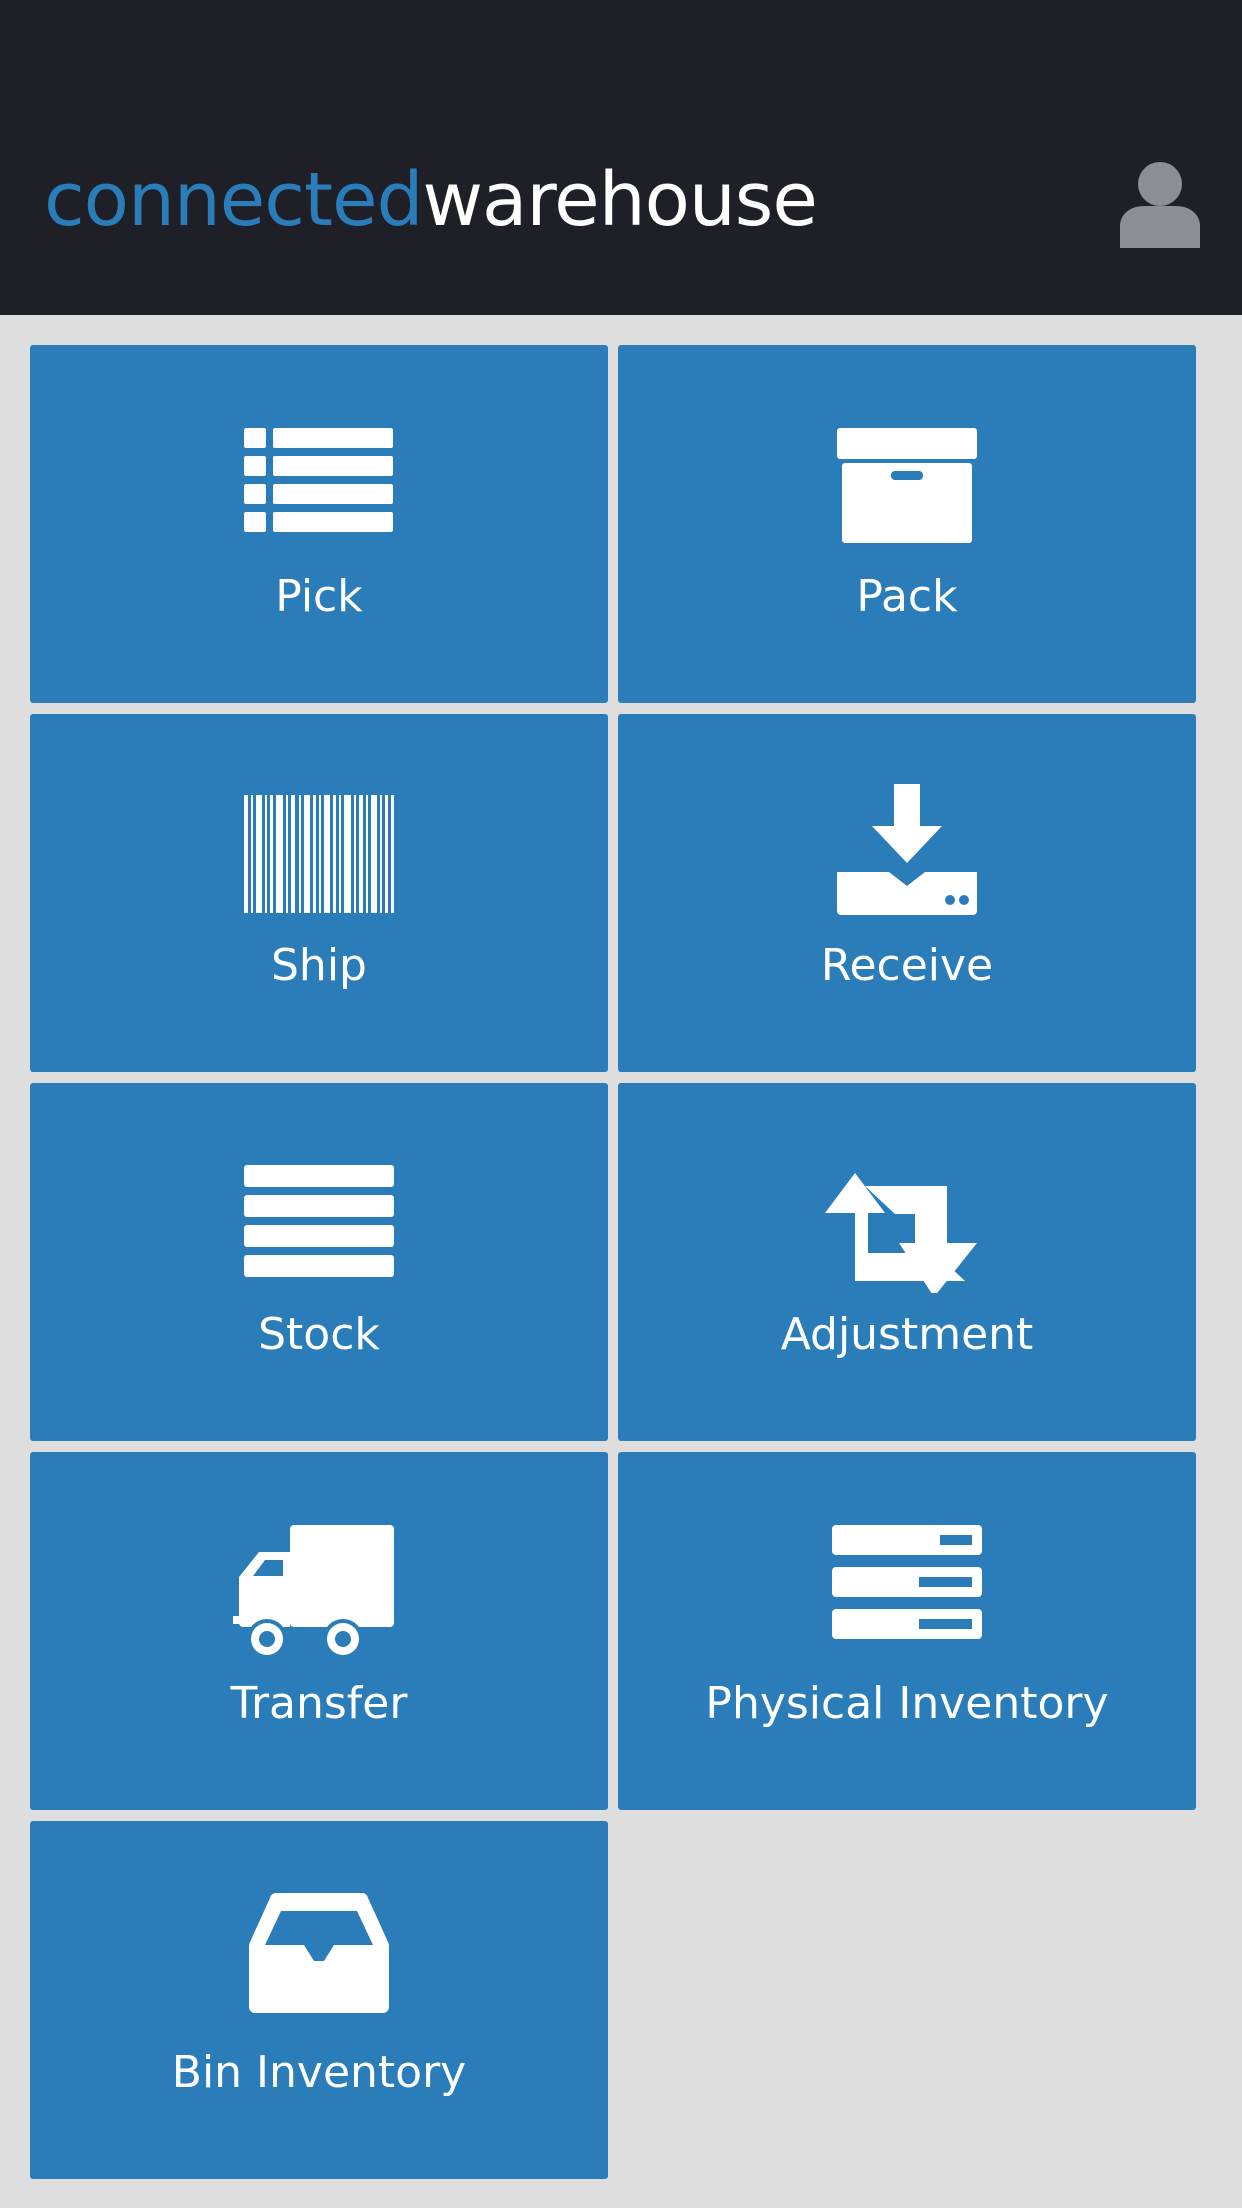 The width and height of the screenshot is (1242, 2208). What do you see at coordinates (319, 1592) in the screenshot?
I see `truck-icon` at bounding box center [319, 1592].